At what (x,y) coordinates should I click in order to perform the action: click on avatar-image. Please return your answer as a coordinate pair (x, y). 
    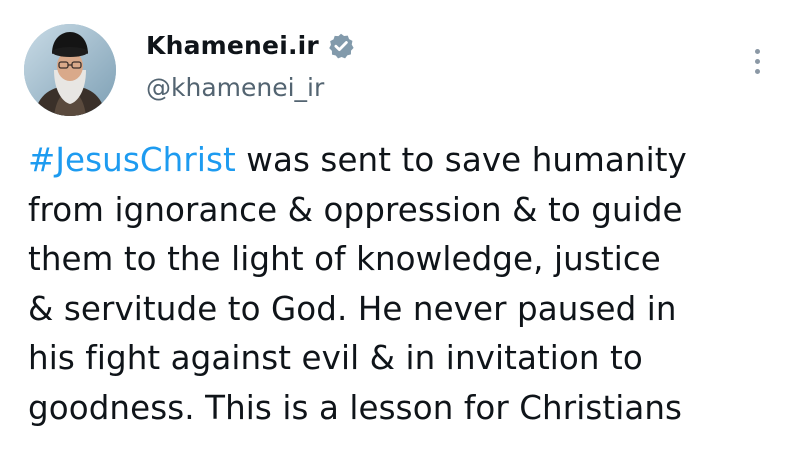
    Looking at the image, I should click on (70, 70).